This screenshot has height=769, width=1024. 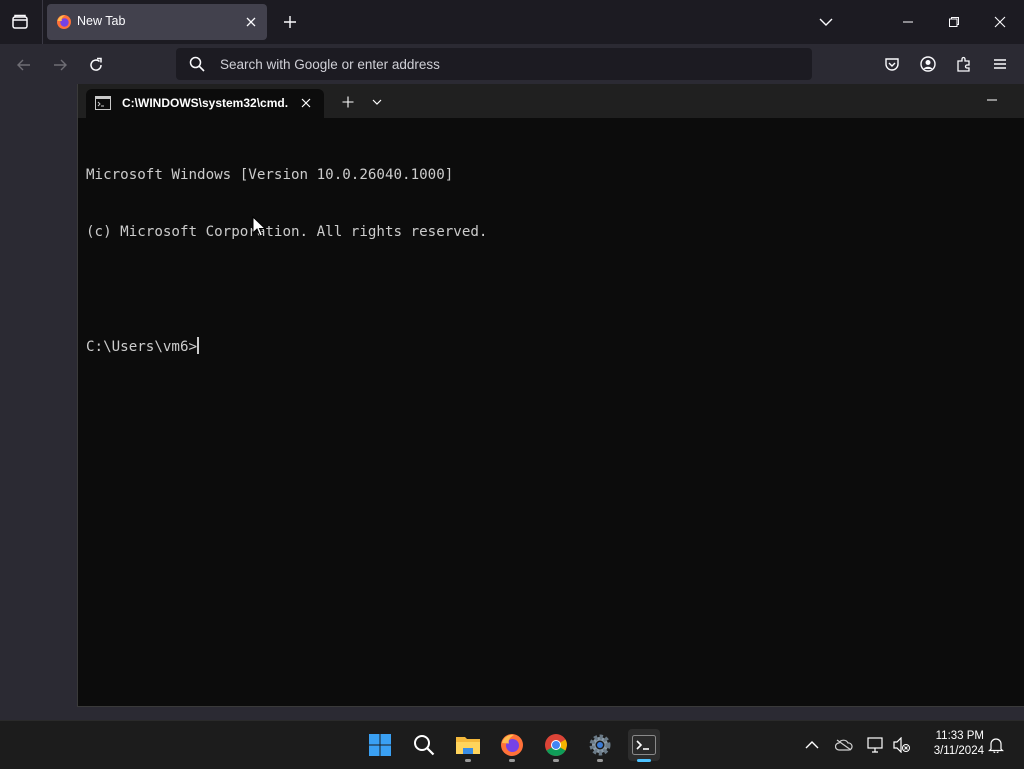 I want to click on system-clock: 11:33 PM 3/11/2024, so click(x=951, y=744).